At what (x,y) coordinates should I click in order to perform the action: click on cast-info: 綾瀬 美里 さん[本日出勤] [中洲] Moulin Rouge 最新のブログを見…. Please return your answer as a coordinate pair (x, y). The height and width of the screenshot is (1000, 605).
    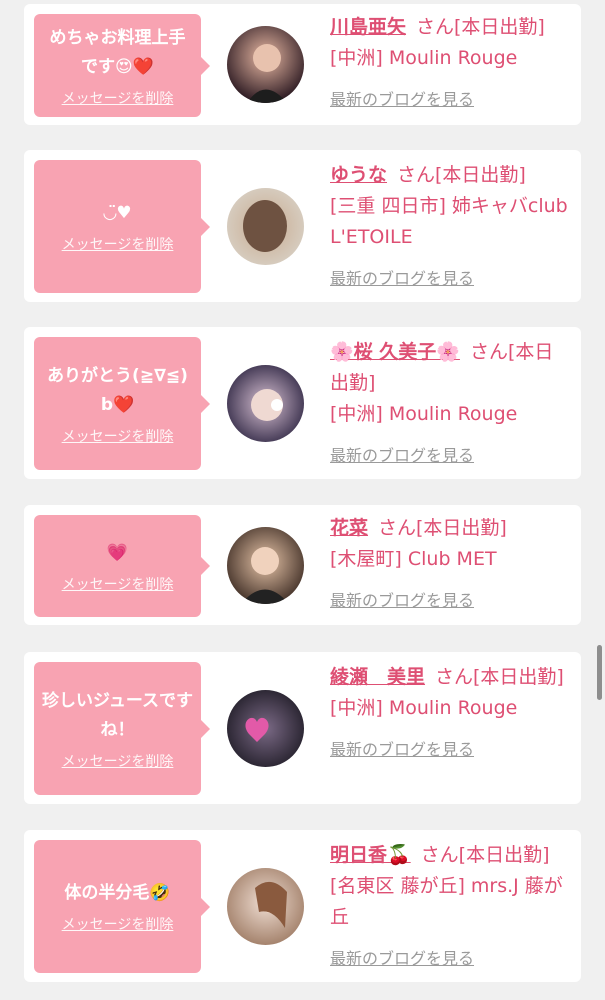
    Looking at the image, I should click on (450, 711).